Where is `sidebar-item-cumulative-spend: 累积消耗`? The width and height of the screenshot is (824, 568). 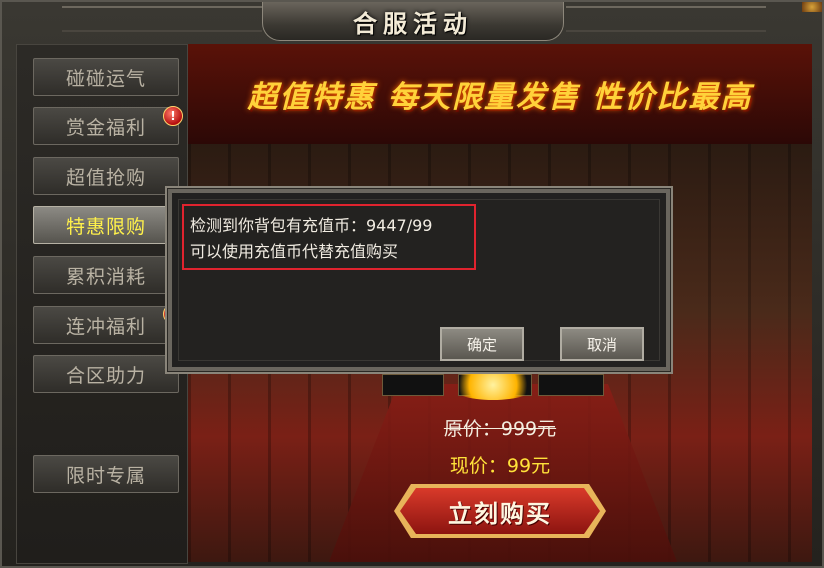
sidebar-item-cumulative-spend: 累积消耗 is located at coordinates (106, 275).